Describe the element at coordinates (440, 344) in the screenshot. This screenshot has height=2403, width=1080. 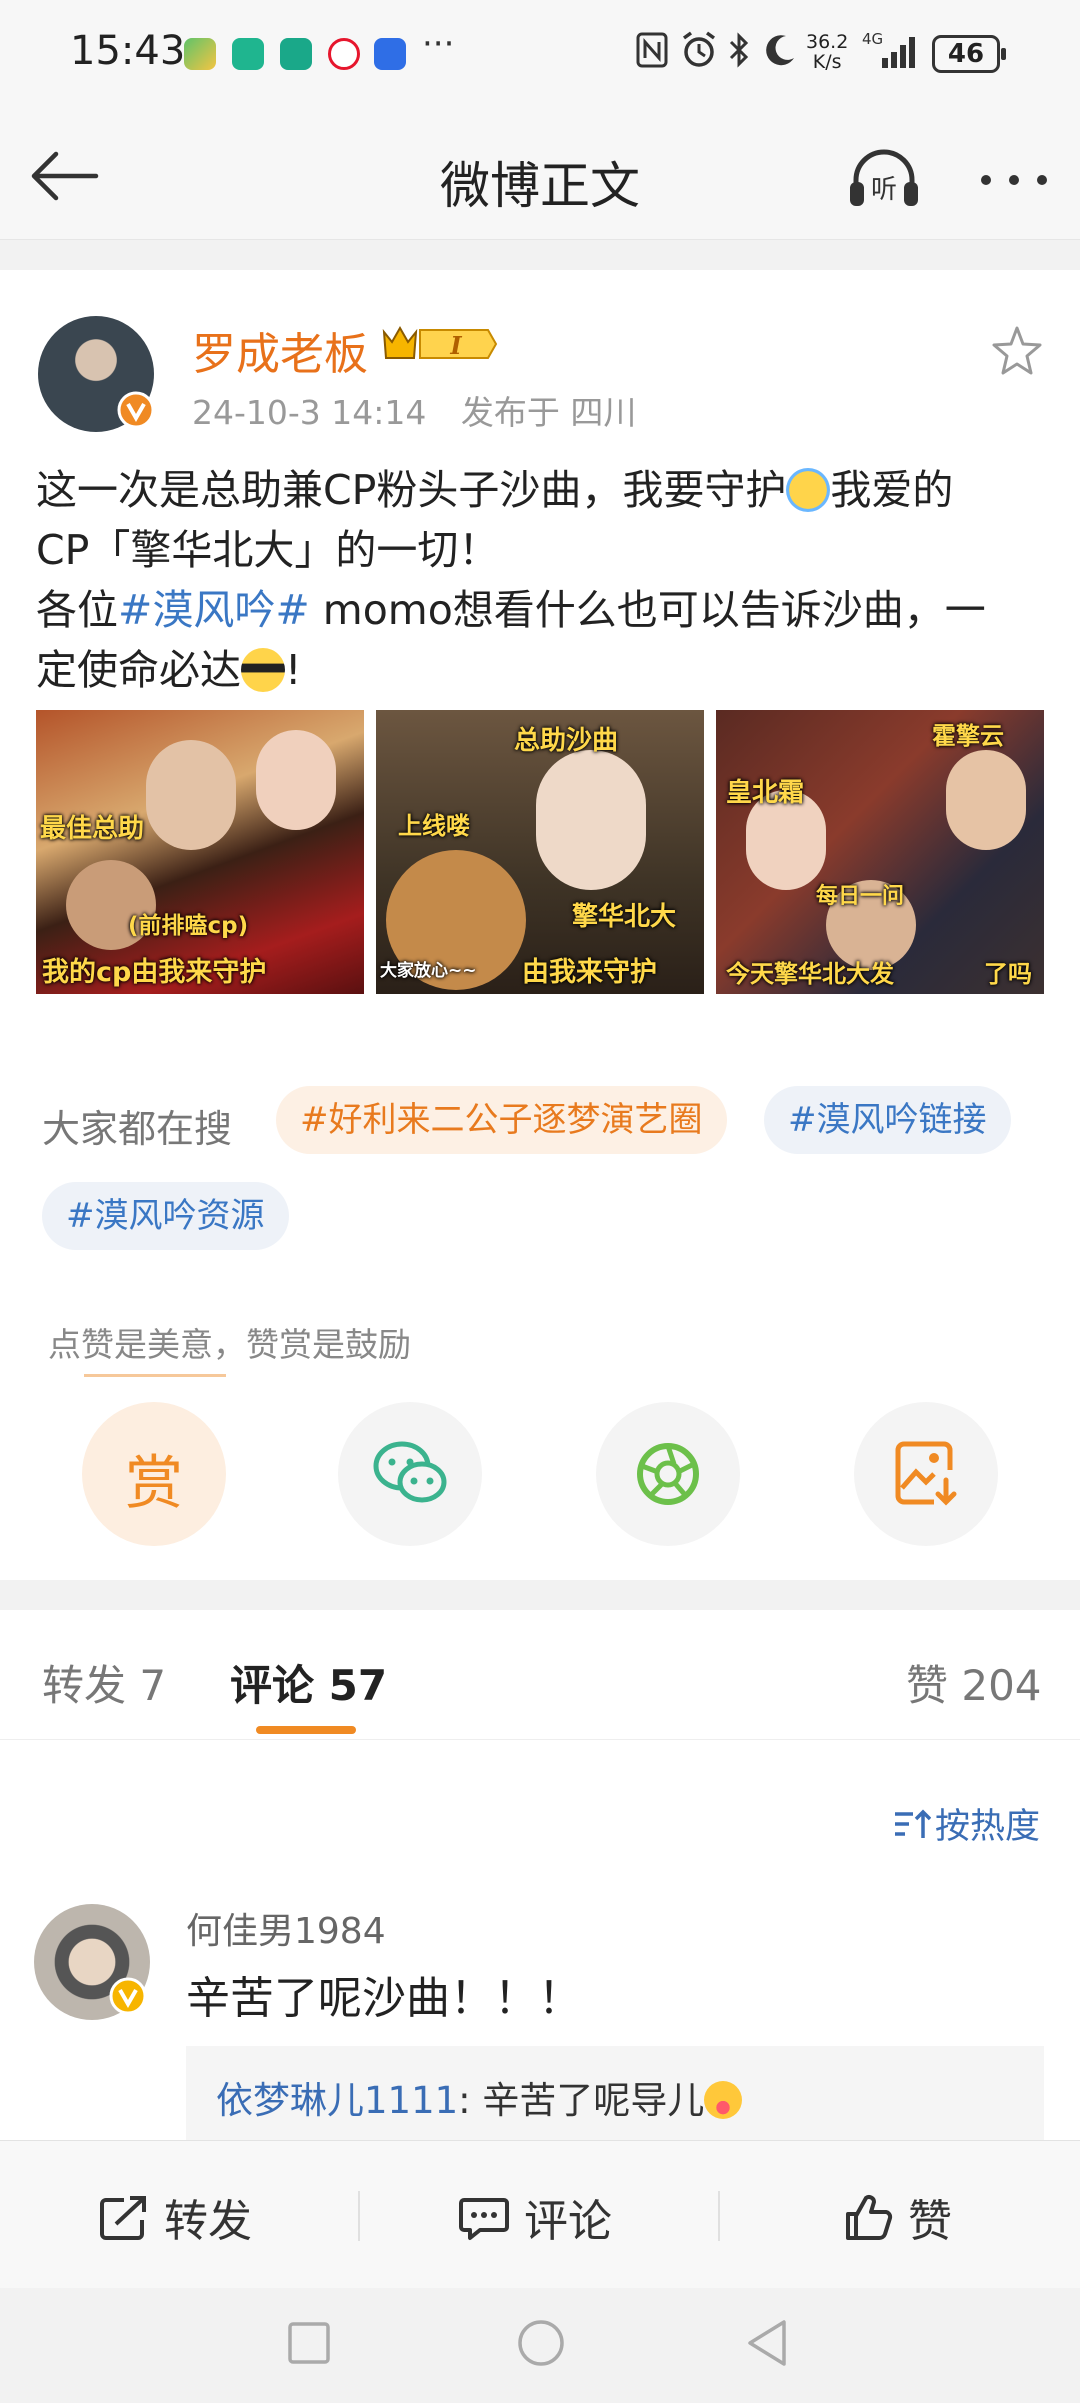
I see `vip-crown-badge: I` at that location.